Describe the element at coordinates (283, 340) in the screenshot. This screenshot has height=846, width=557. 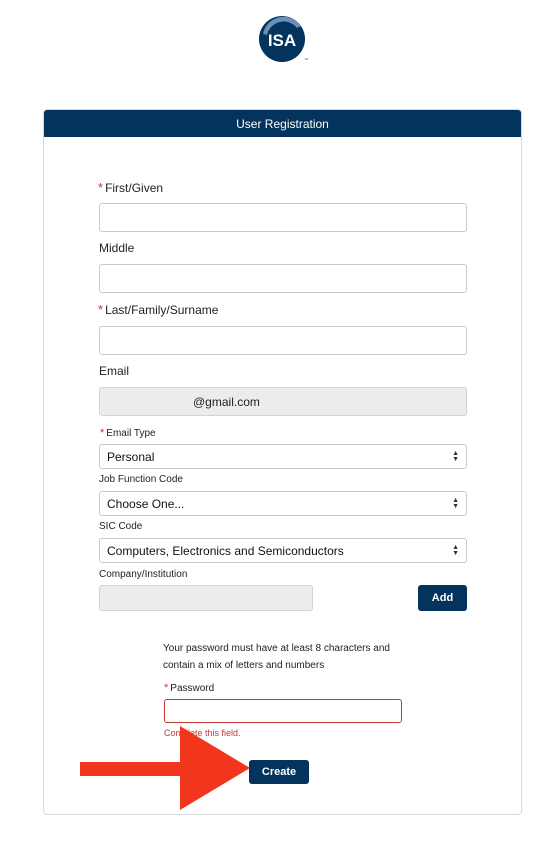
I see `last-name-input` at that location.